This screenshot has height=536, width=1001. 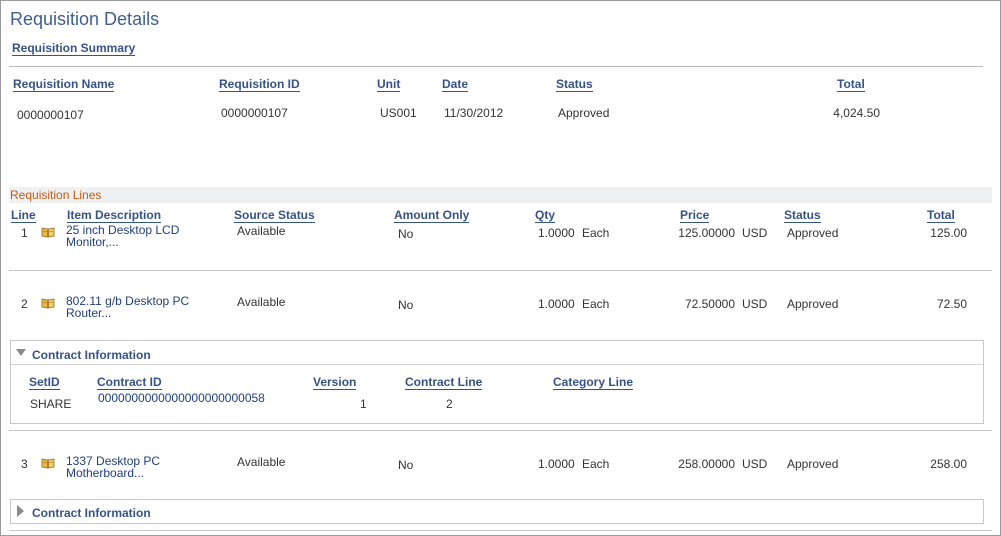 I want to click on contract-header-version: Version, so click(x=335, y=382).